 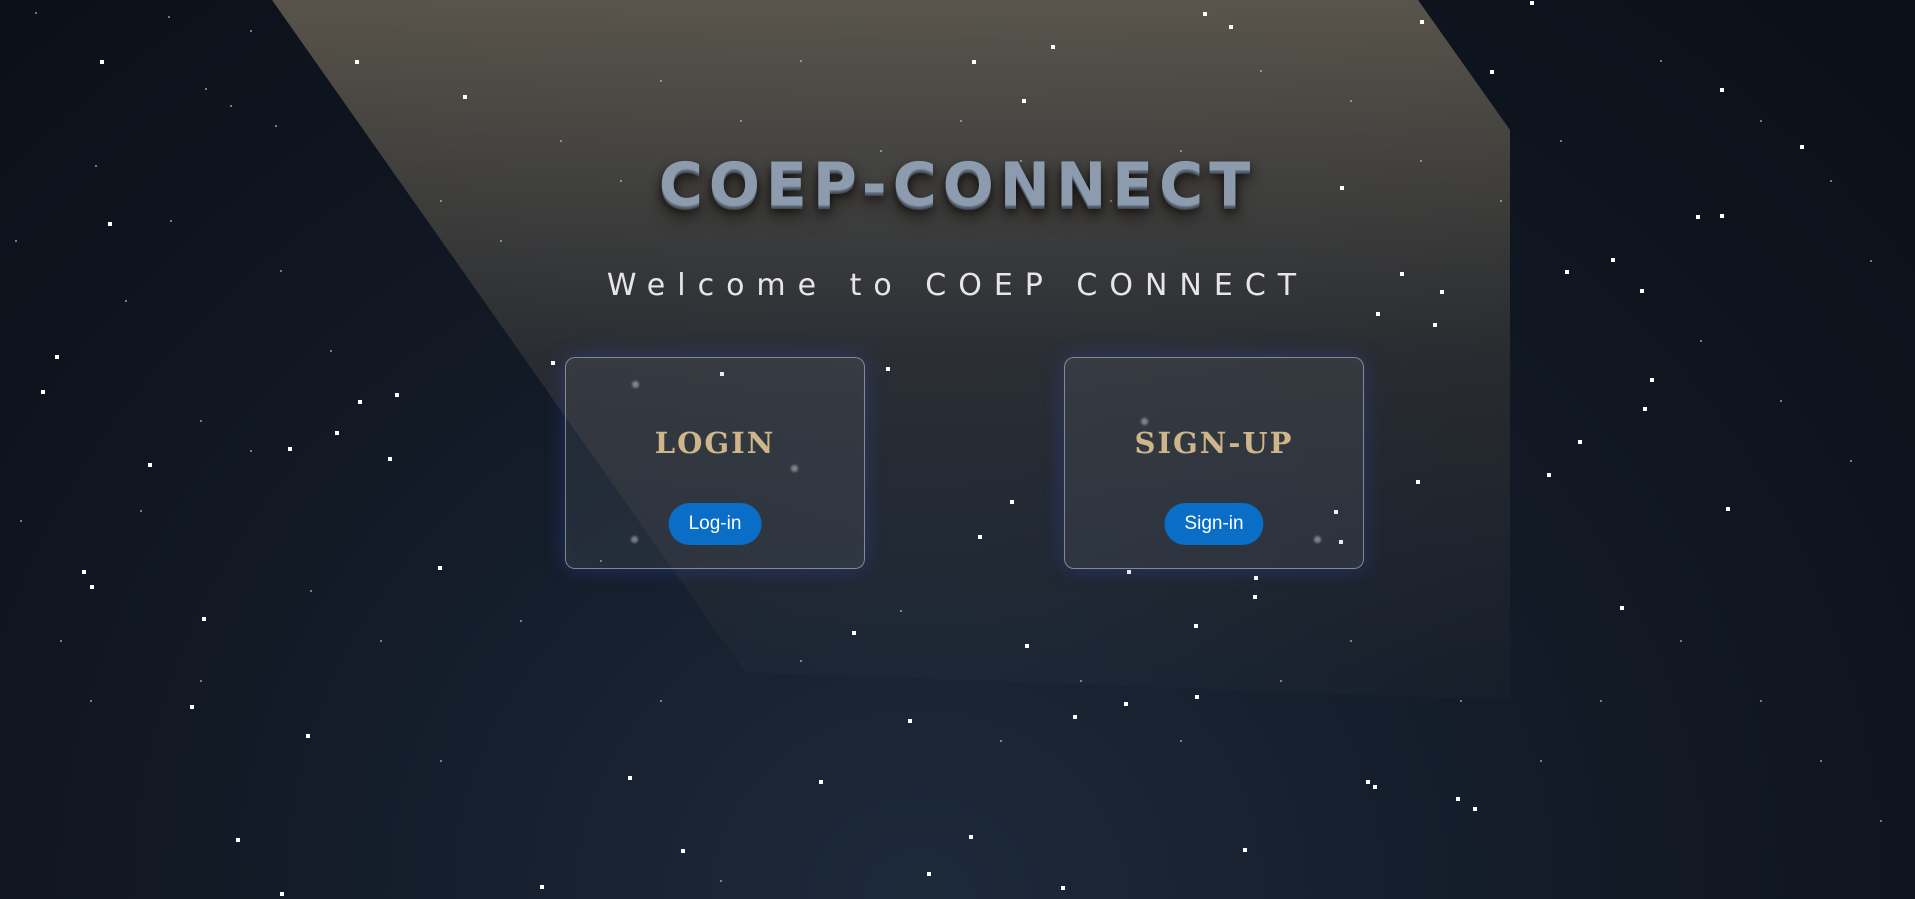 I want to click on login-button: Log-in, so click(x=715, y=524).